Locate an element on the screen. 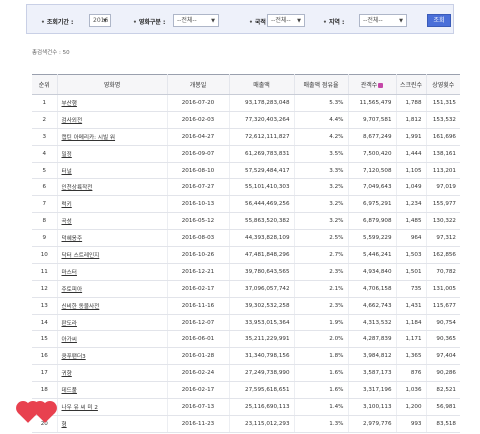  header-title: 영화명 is located at coordinates (112, 84).